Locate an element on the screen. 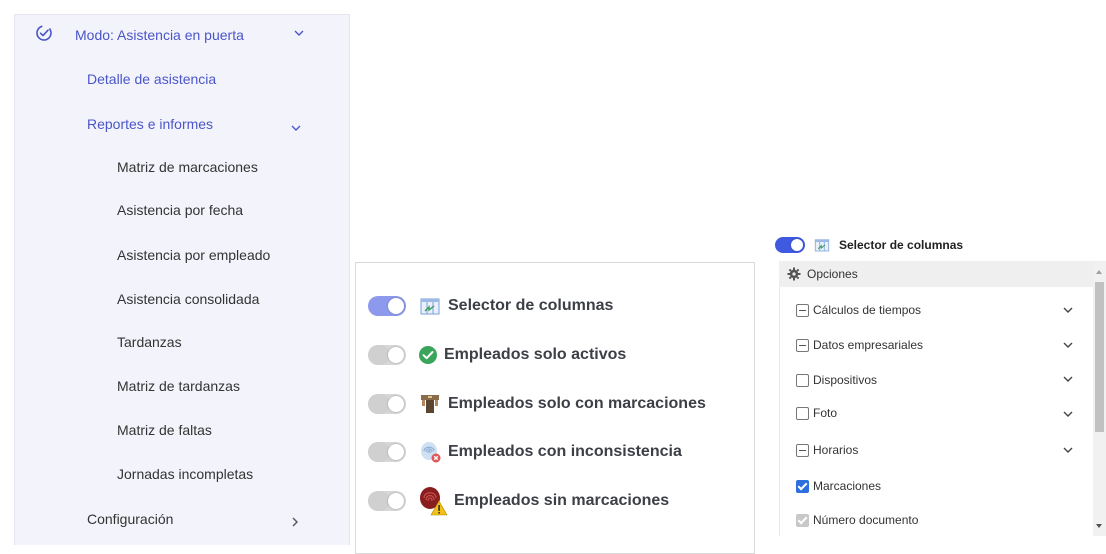 Image resolution: width=1106 pixels, height=554 pixels. options-bar: Opciones is located at coordinates (942, 274).